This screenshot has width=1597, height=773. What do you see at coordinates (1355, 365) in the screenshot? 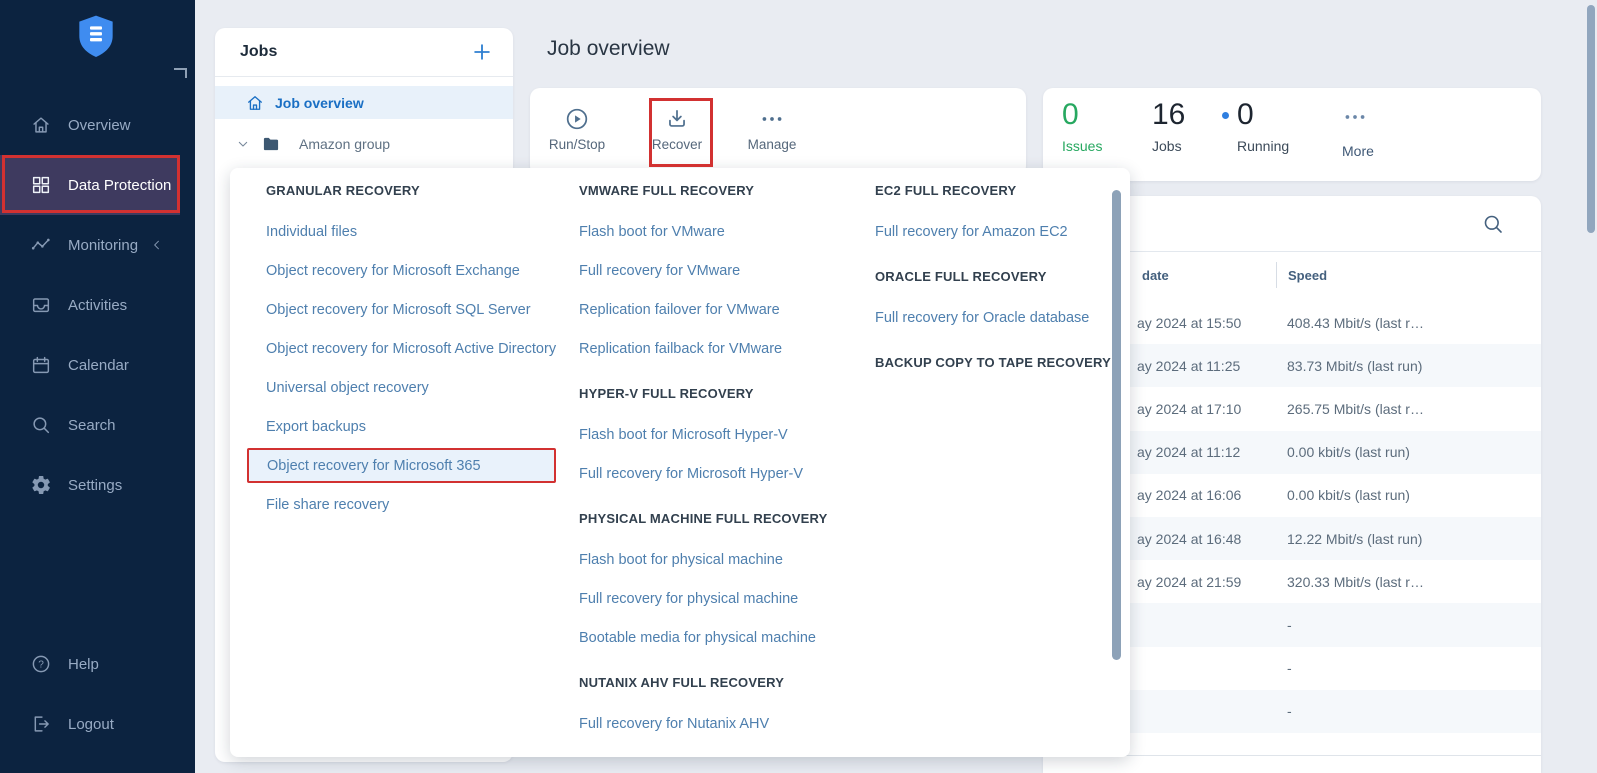
I see `cell-speed: 83.73 Mbit/s (last run)` at bounding box center [1355, 365].